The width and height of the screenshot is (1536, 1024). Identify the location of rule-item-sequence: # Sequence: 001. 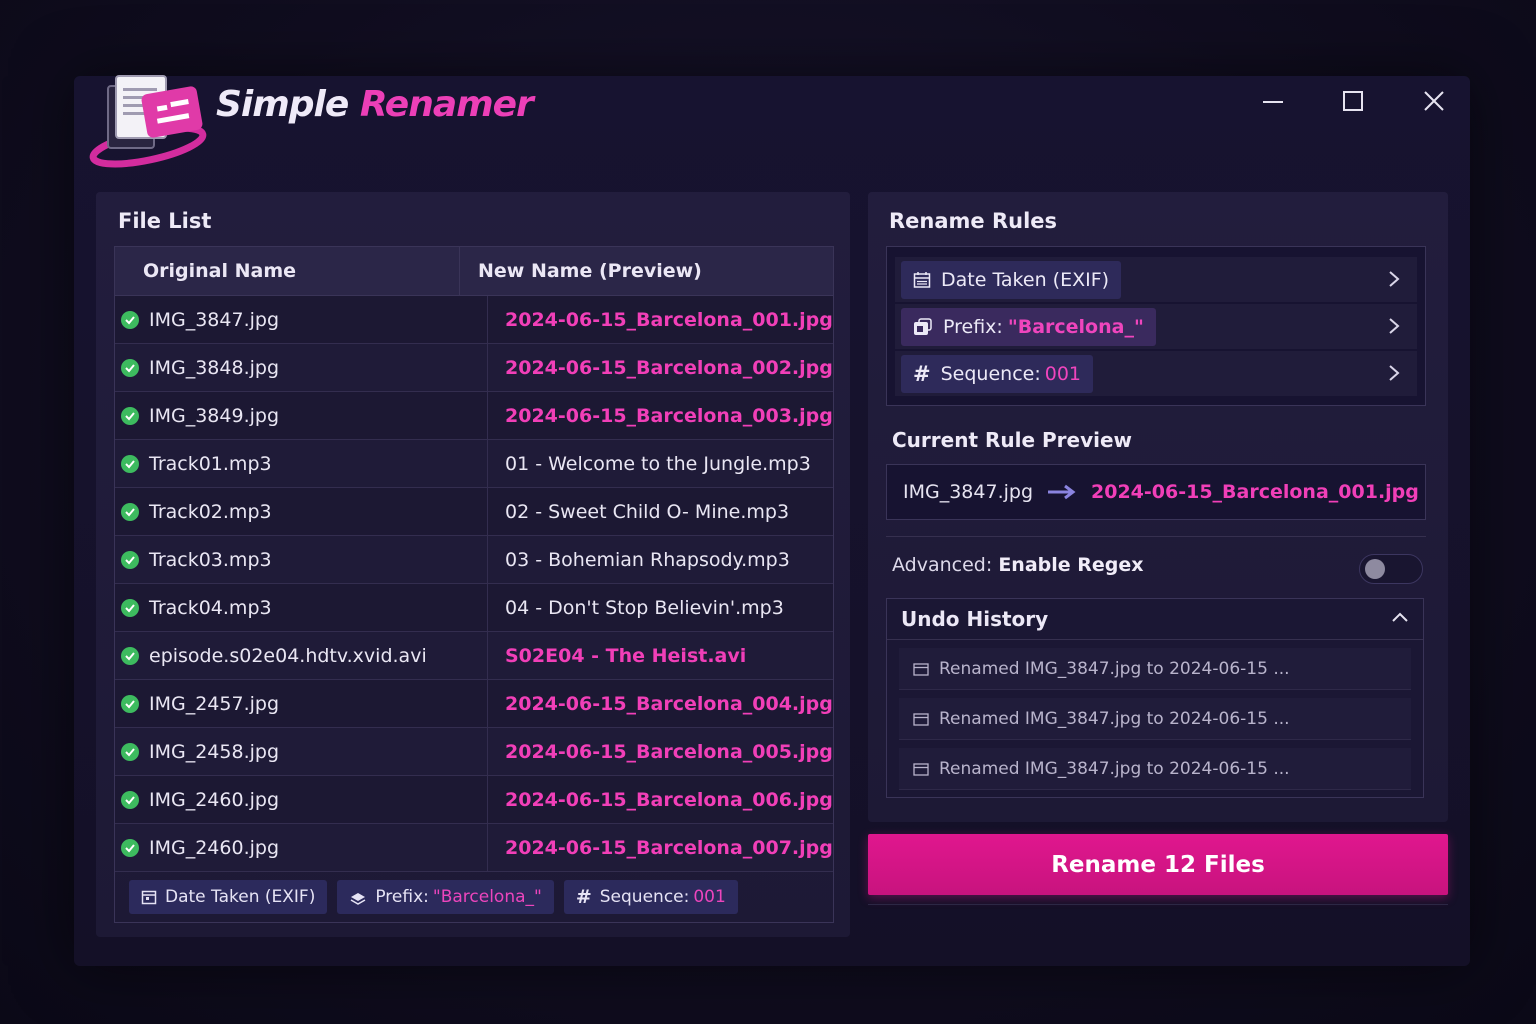
(1156, 373).